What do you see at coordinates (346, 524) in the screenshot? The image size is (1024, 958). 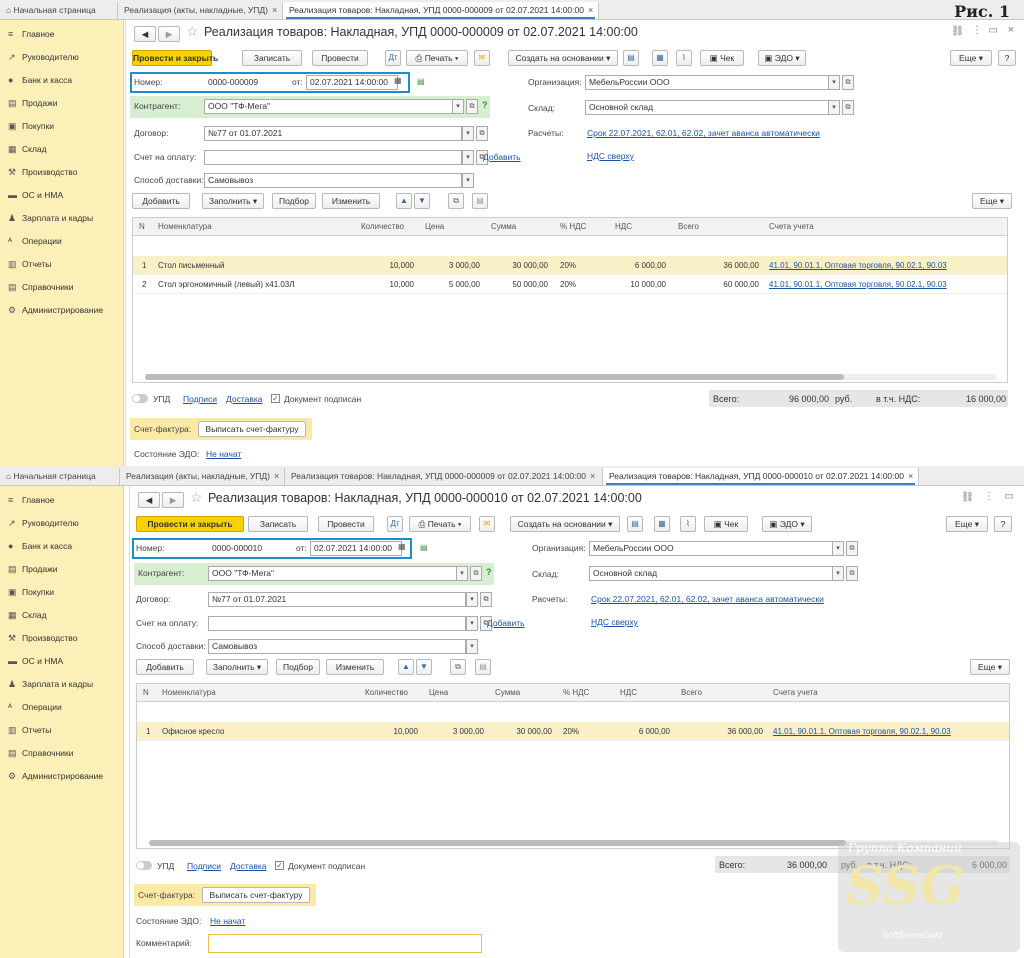 I see `post-button: Провести` at bounding box center [346, 524].